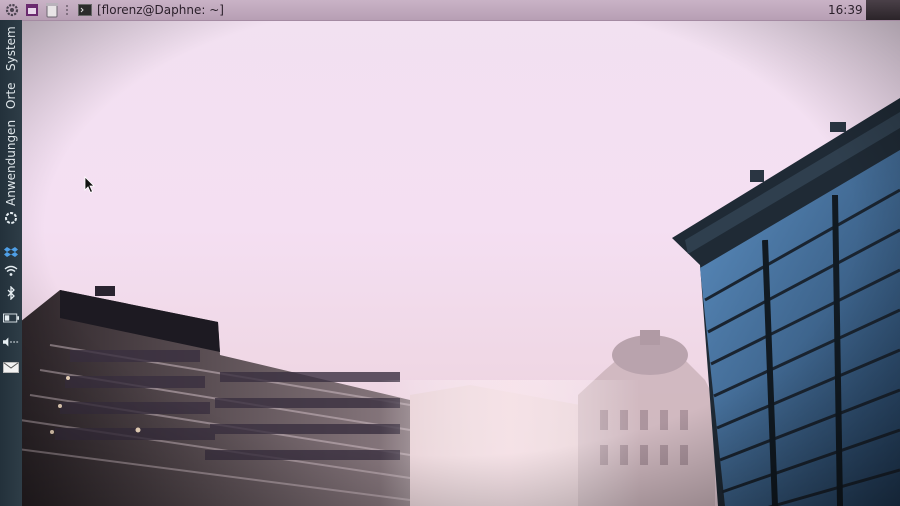 The width and height of the screenshot is (900, 506). What do you see at coordinates (845, 10) in the screenshot?
I see `clock: 16:39` at bounding box center [845, 10].